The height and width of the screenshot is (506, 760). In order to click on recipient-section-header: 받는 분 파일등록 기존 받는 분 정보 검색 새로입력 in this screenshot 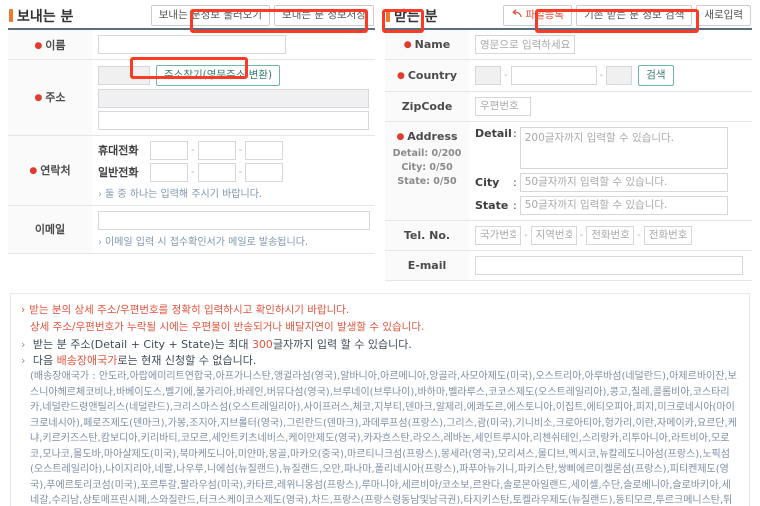, I will do `click(568, 17)`.